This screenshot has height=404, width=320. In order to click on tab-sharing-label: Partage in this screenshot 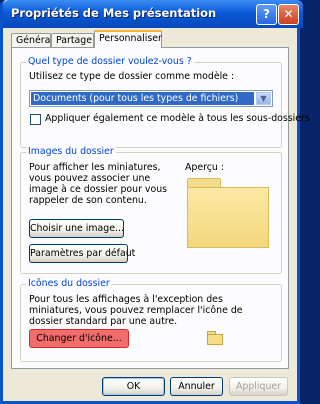, I will do `click(74, 40)`.